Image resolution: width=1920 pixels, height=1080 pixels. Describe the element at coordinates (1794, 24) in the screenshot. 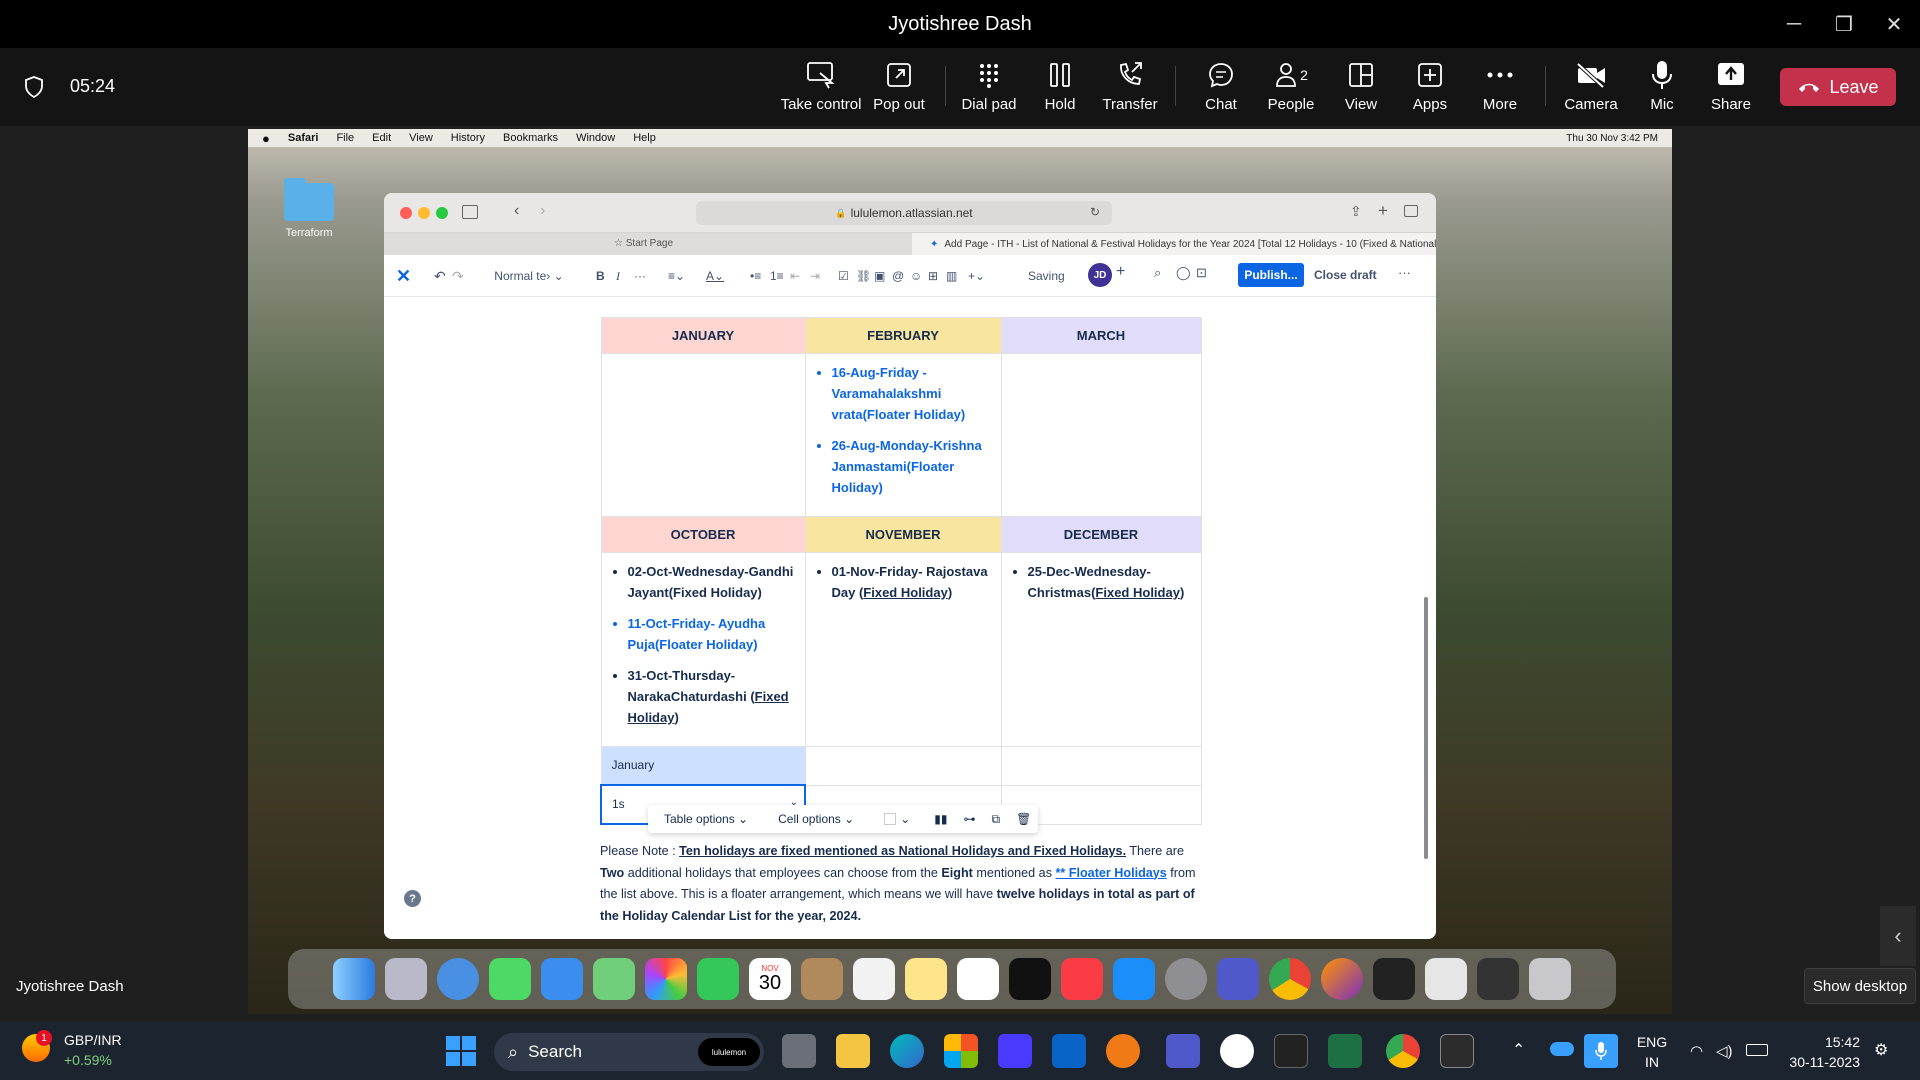

I see `minimize-button: ─` at that location.